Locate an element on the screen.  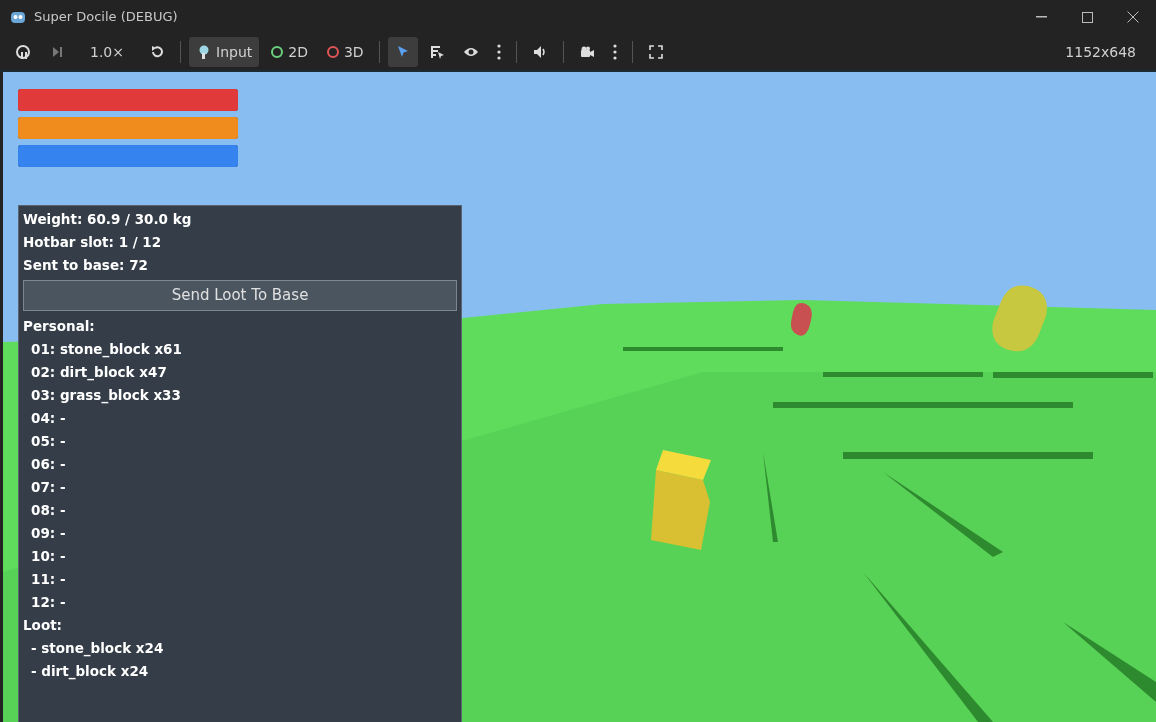
close-icon is located at coordinates (1133, 17).